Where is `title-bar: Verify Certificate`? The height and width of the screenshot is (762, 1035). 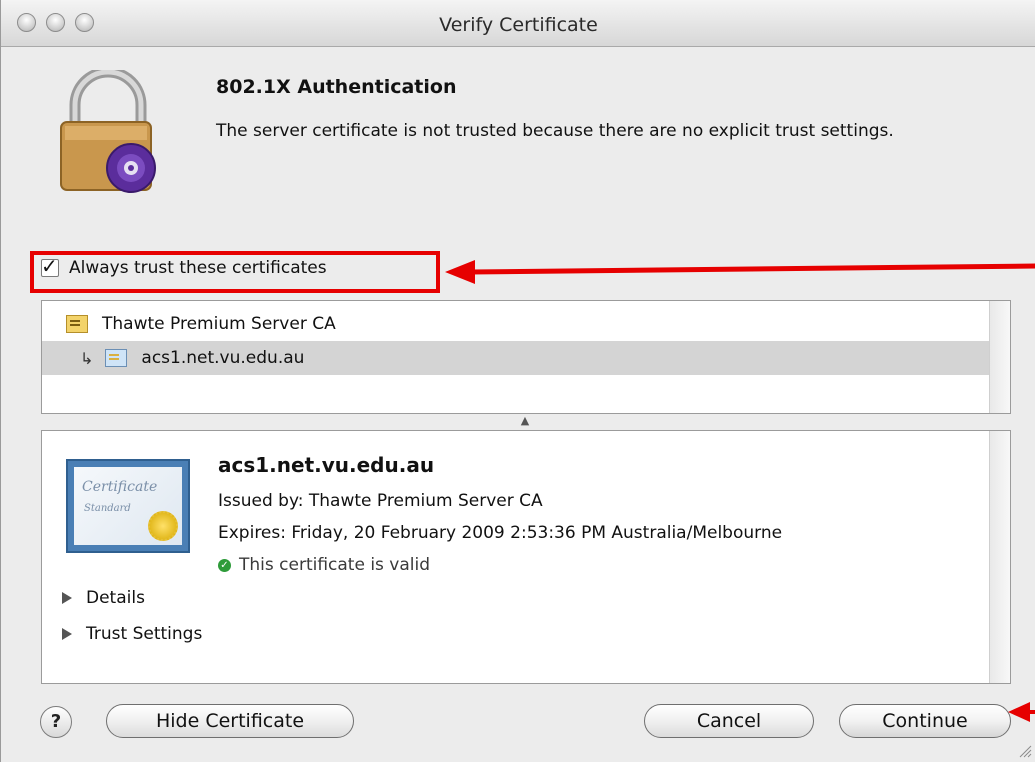
title-bar: Verify Certificate is located at coordinates (518, 23).